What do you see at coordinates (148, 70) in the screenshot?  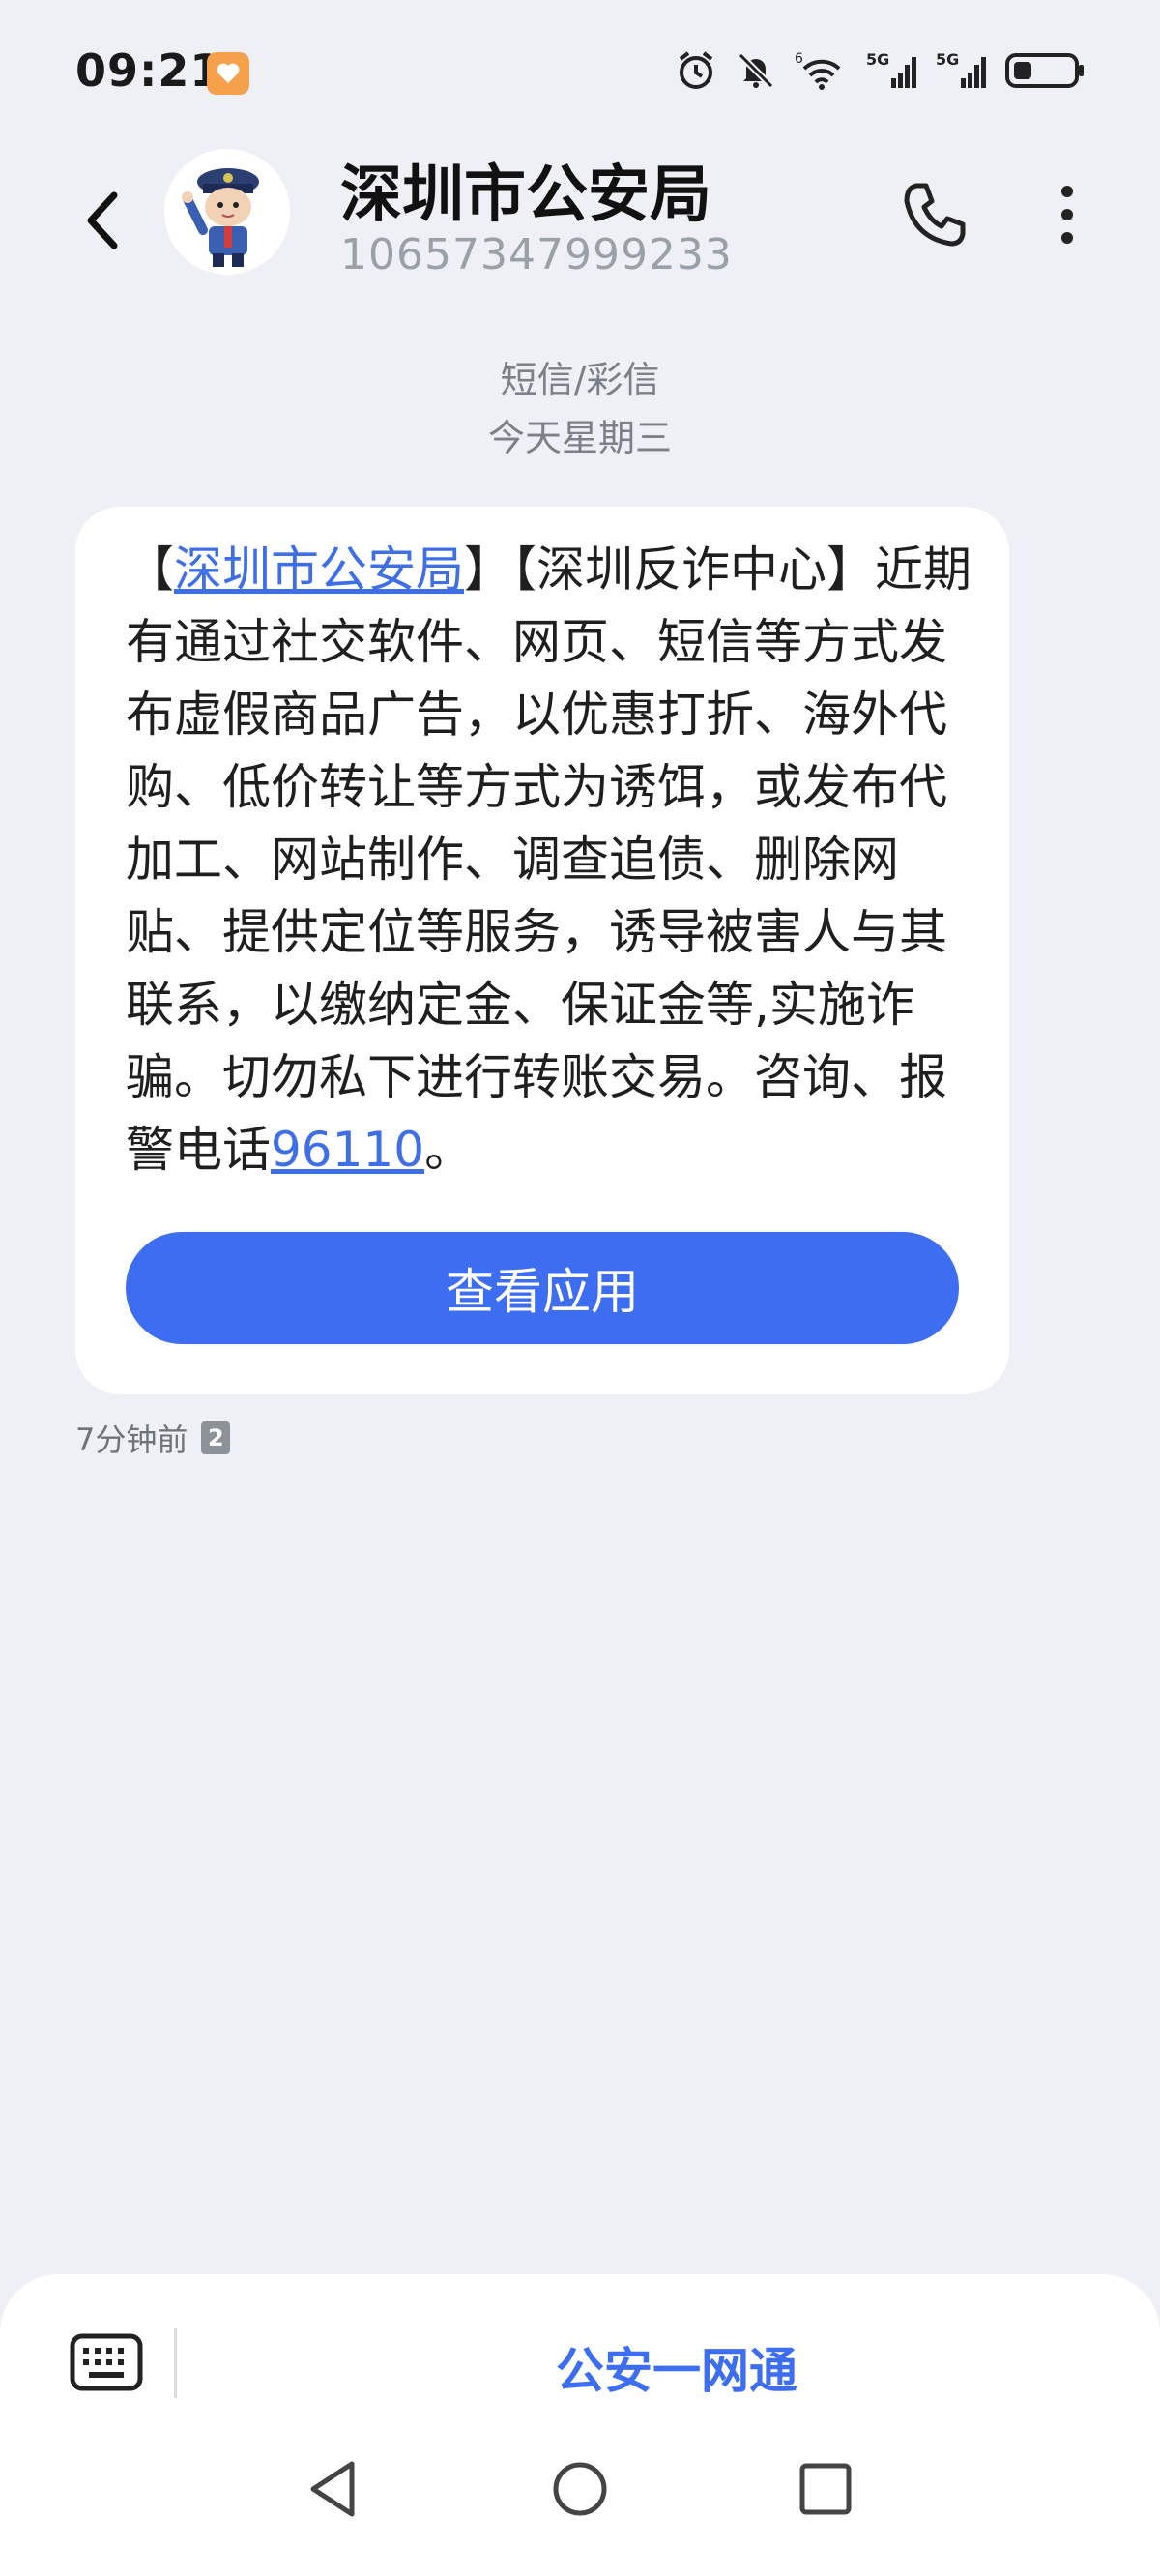 I see `status-time: 09:21` at bounding box center [148, 70].